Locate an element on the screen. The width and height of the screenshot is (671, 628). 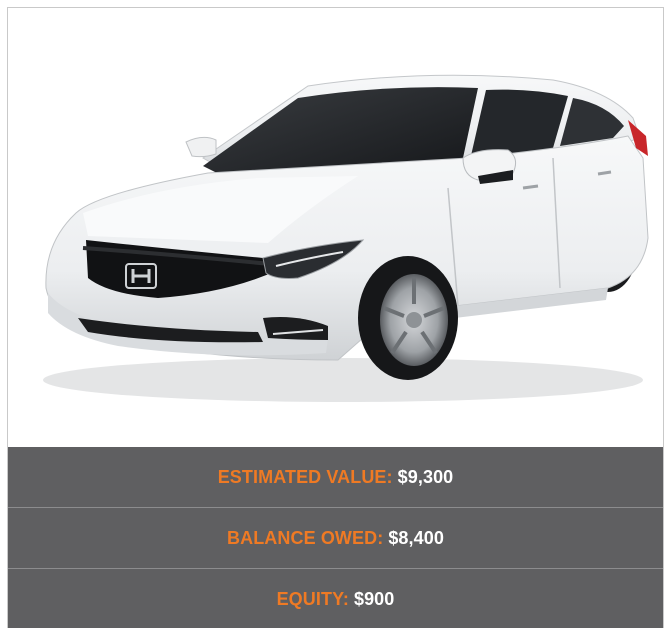
estimated-value-amount: $9,300 is located at coordinates (425, 476).